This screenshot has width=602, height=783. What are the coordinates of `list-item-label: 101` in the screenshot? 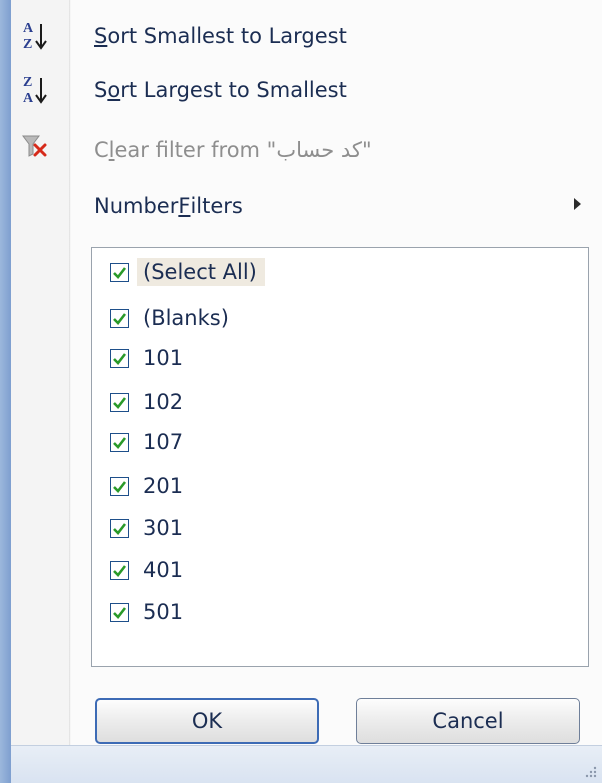 It's located at (163, 358).